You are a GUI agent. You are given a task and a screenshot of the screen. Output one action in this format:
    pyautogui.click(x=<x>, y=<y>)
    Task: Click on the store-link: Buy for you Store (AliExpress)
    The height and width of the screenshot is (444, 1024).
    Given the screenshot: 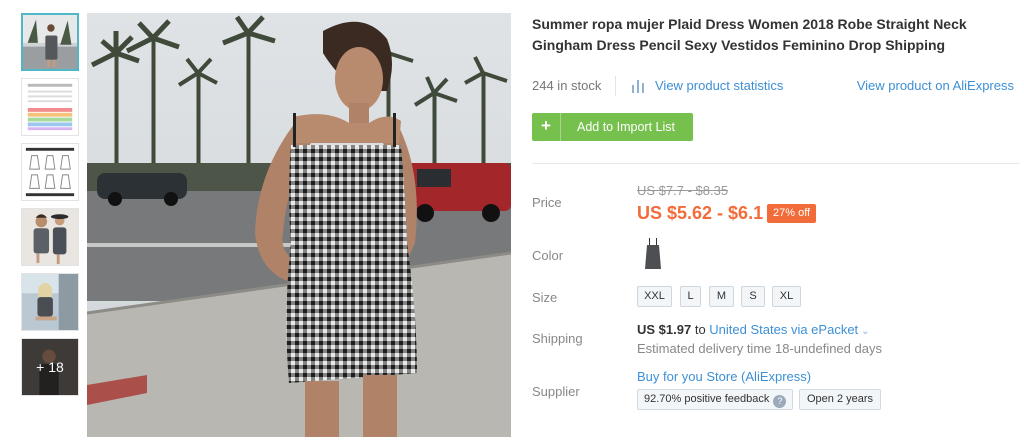 What is the action you would take?
    pyautogui.click(x=724, y=376)
    